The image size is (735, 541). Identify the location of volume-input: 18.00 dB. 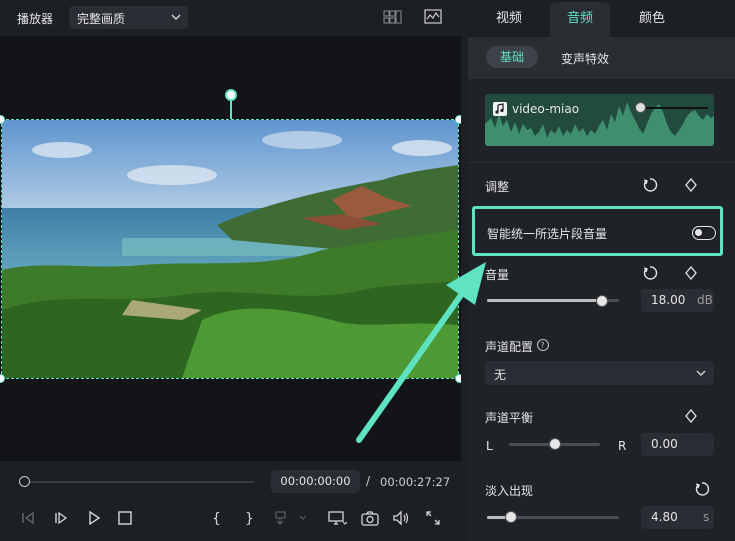
(677, 300).